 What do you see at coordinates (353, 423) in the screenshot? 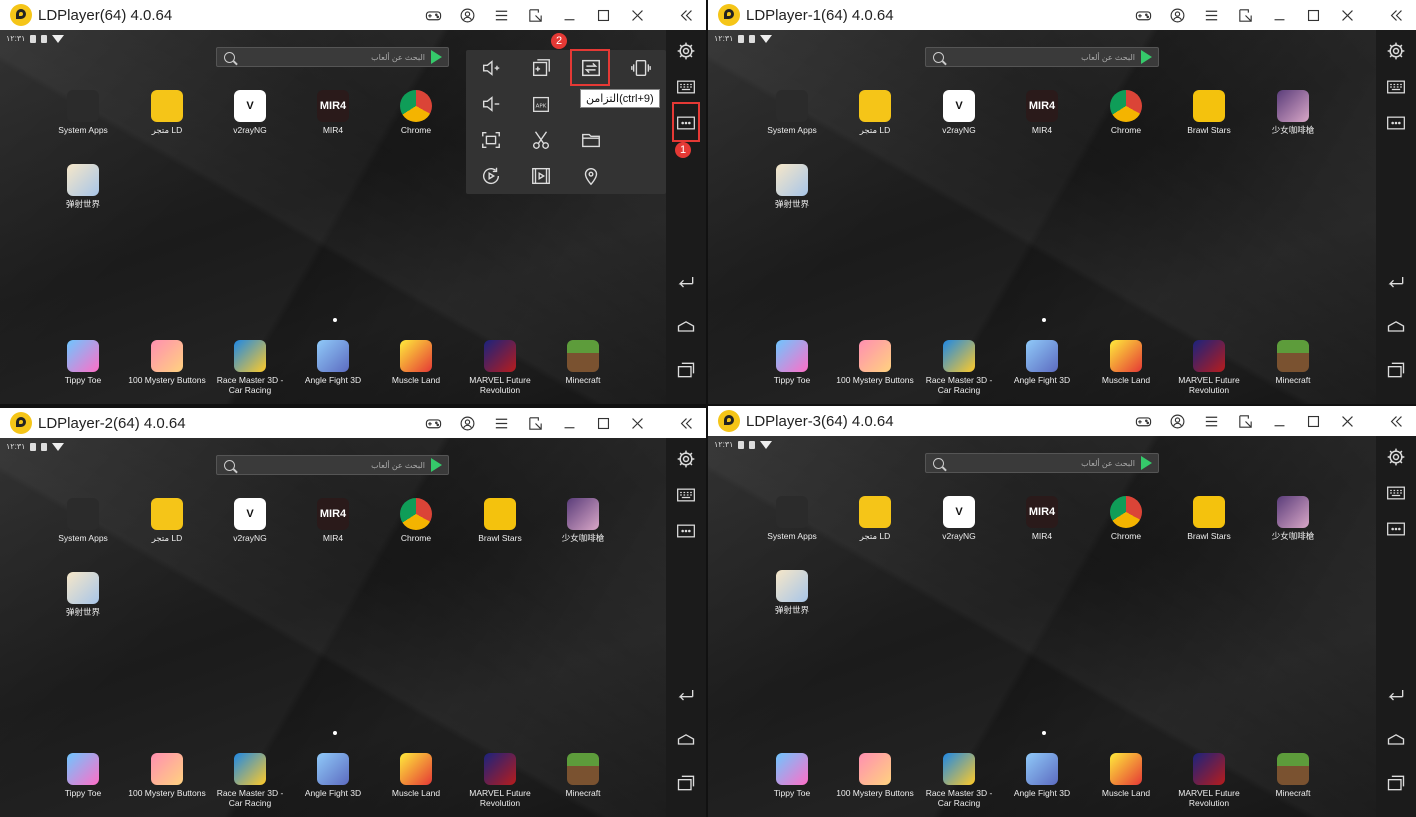
I see `title-bar: LDPlayer-2(64) 4.0.64` at bounding box center [353, 423].